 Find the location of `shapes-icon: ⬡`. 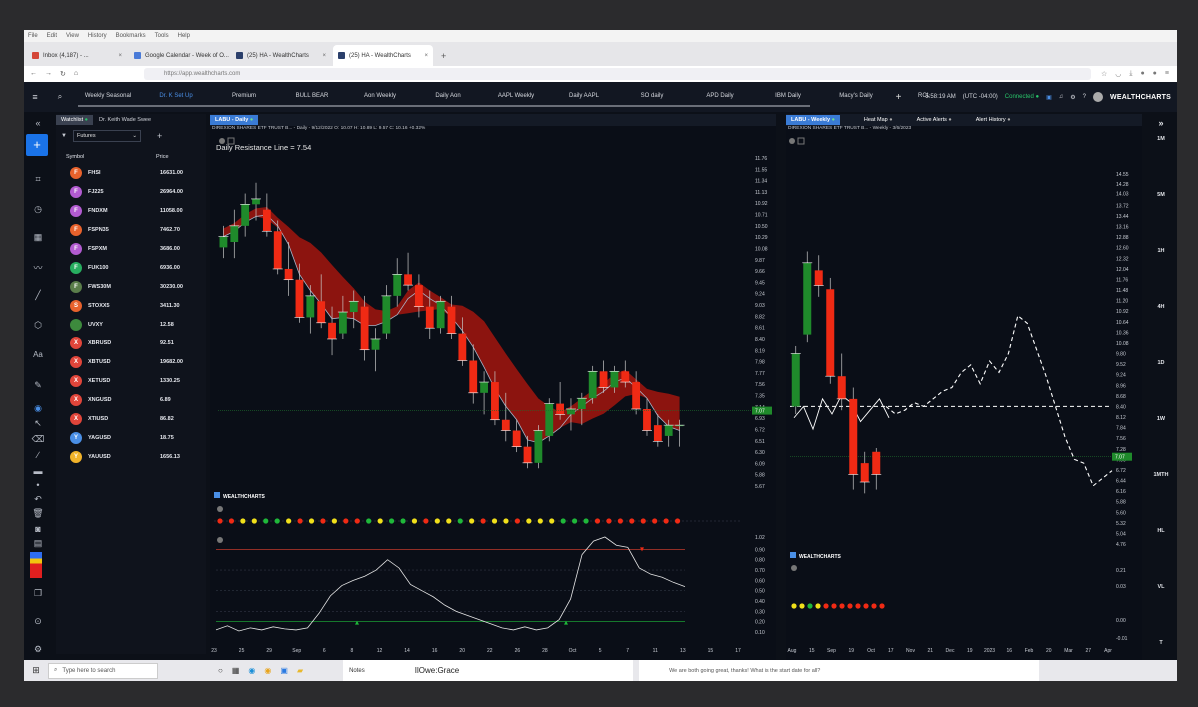

shapes-icon: ⬡ is located at coordinates (38, 325).